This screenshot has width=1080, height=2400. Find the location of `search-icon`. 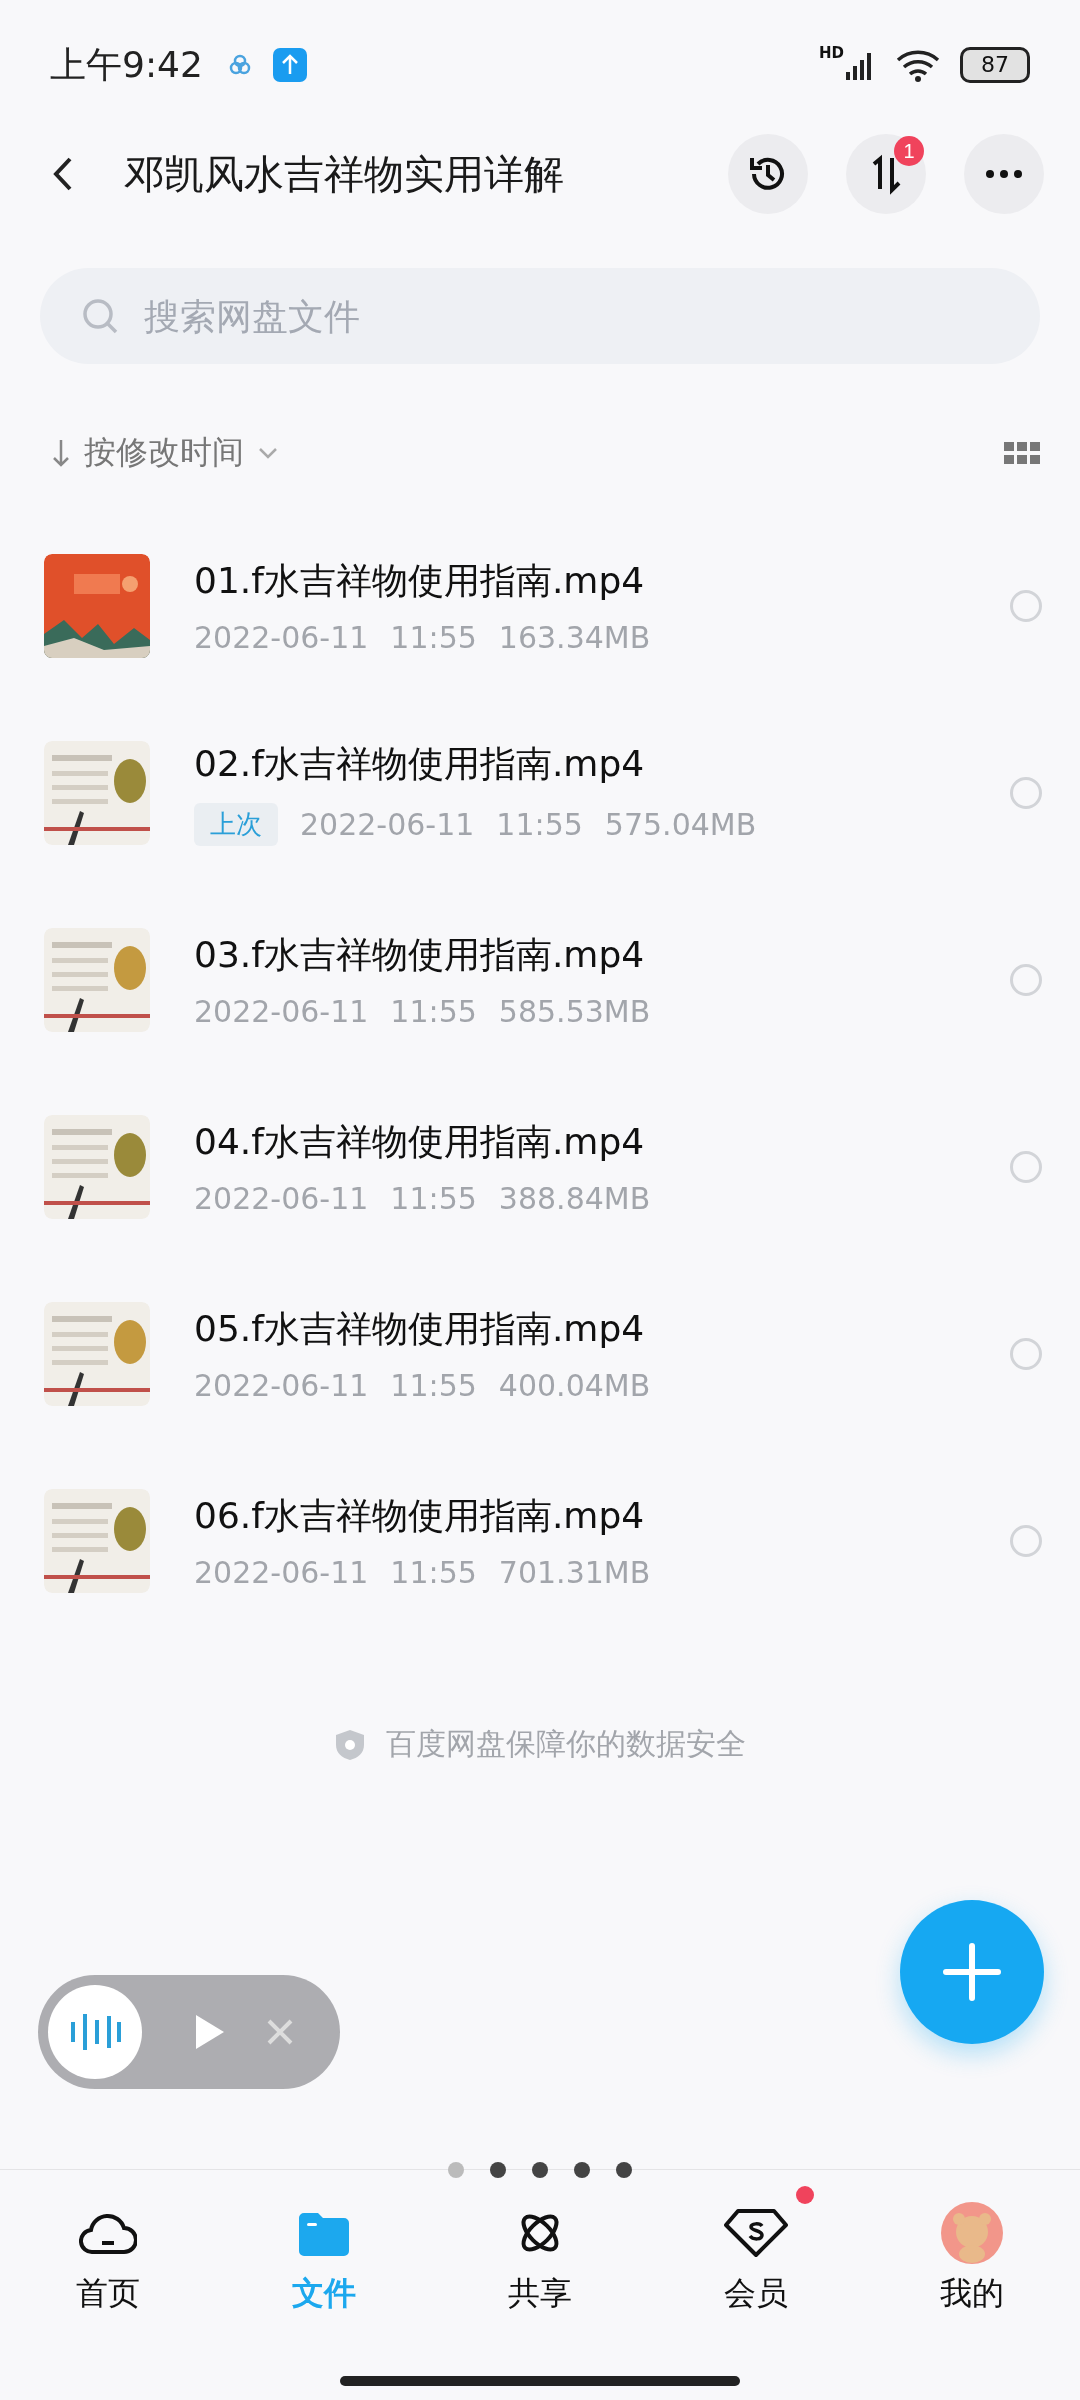

search-icon is located at coordinates (100, 316).